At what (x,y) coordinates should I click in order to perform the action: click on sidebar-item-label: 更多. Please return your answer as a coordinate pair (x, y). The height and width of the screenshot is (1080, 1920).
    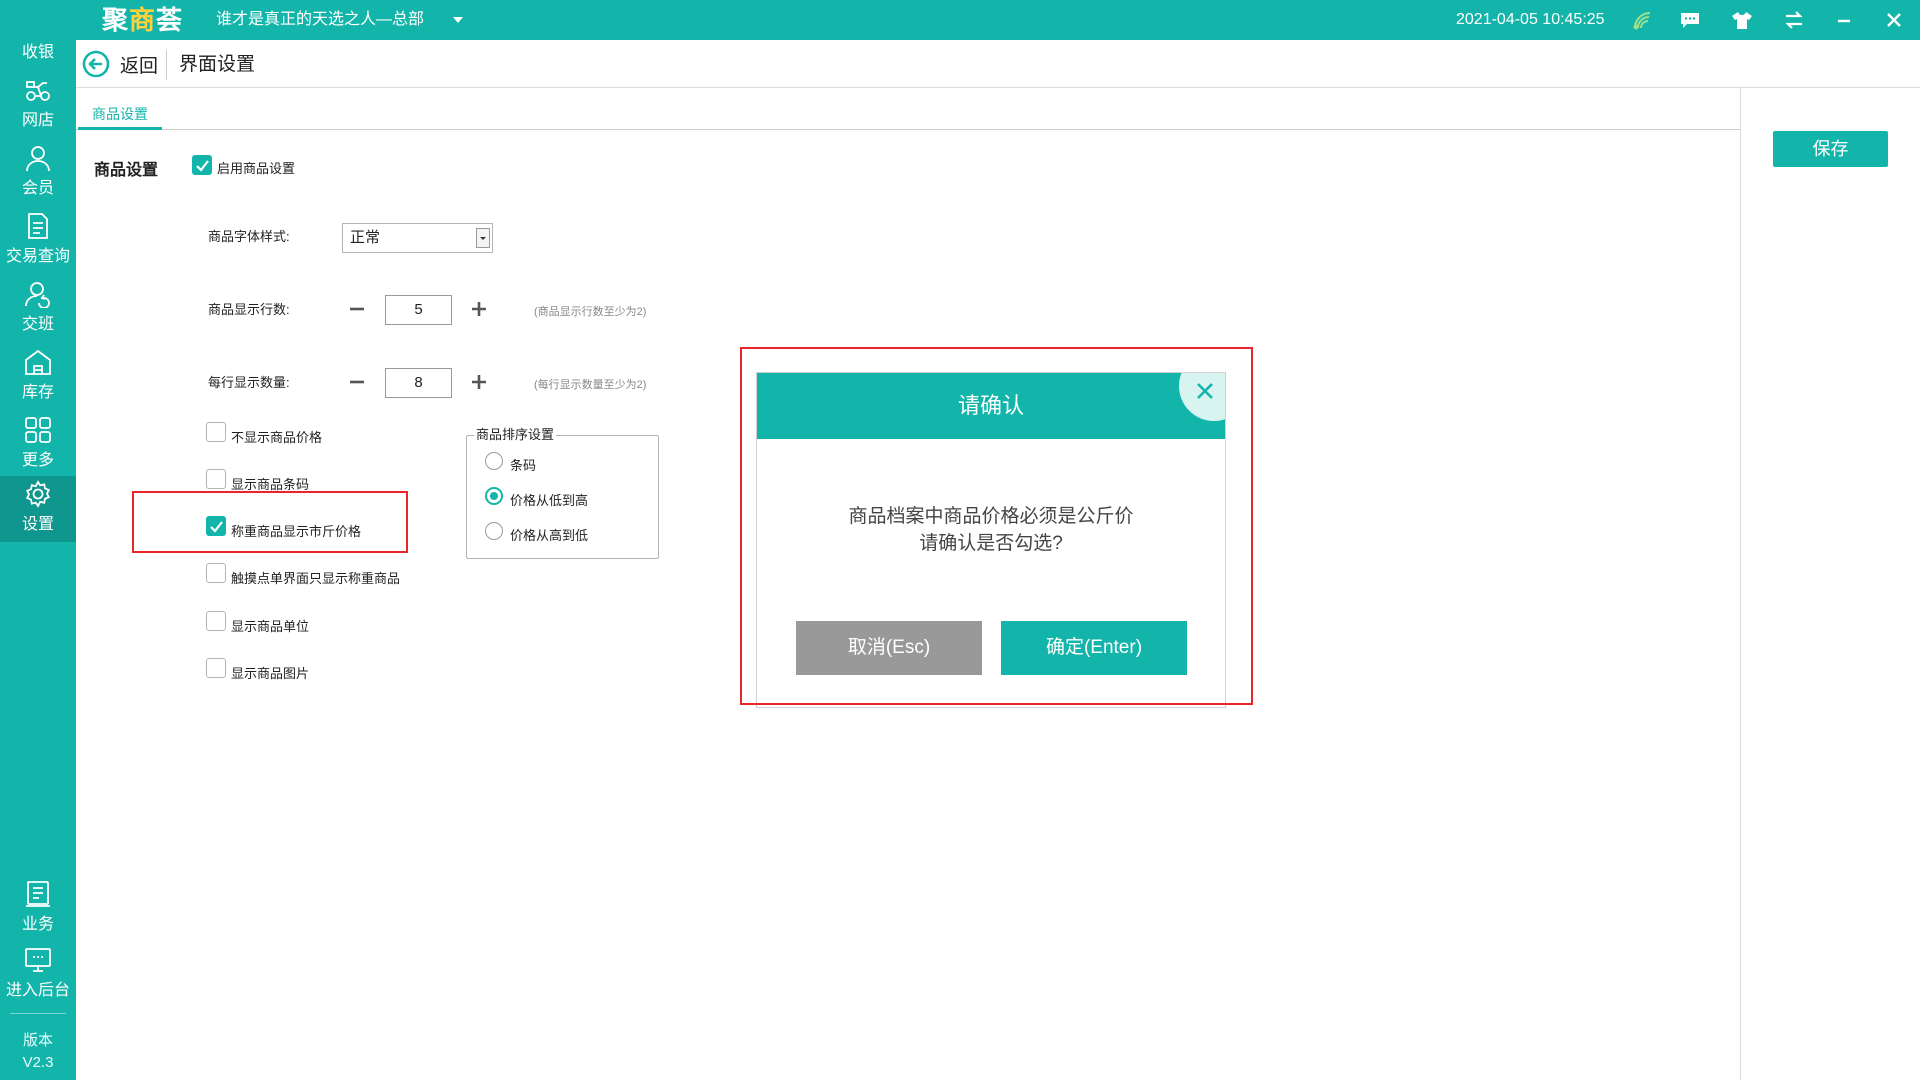
    Looking at the image, I should click on (37, 460).